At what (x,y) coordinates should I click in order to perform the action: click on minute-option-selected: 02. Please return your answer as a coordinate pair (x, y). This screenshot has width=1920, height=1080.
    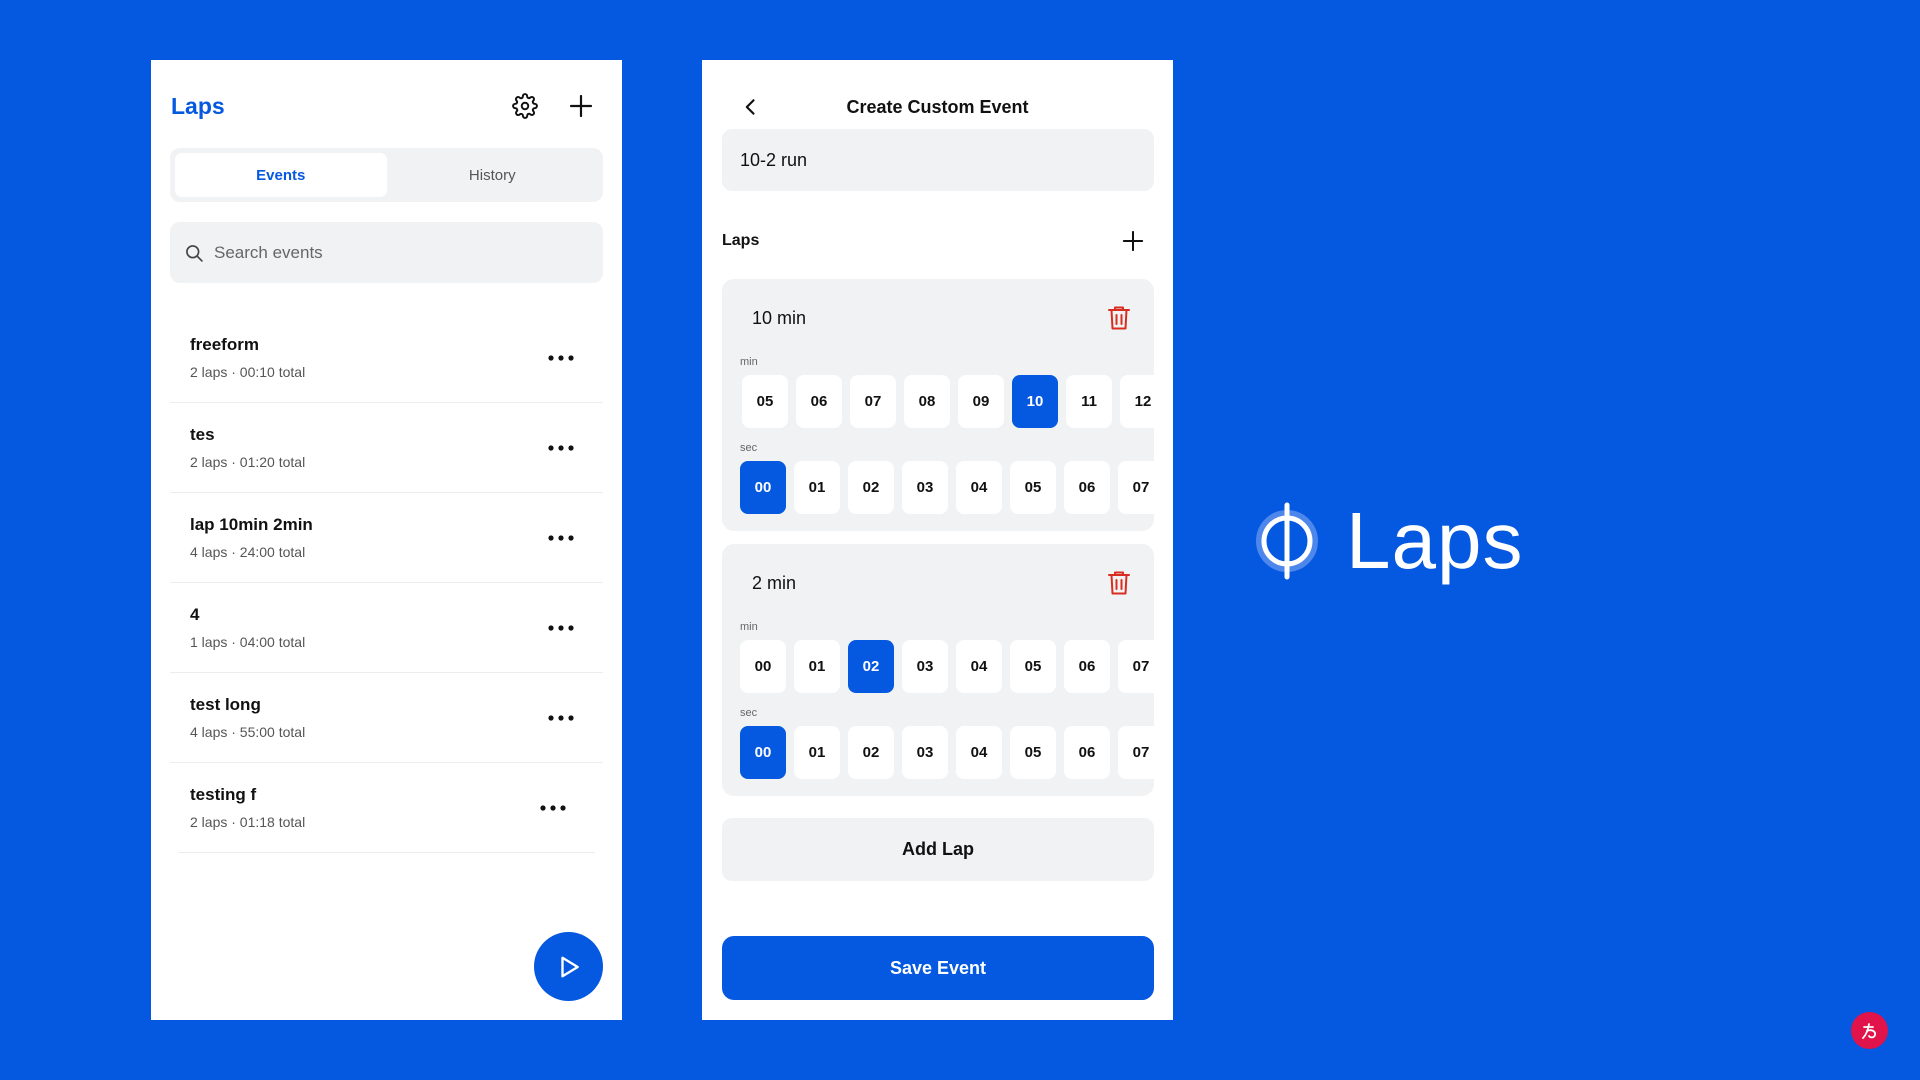
    Looking at the image, I should click on (871, 666).